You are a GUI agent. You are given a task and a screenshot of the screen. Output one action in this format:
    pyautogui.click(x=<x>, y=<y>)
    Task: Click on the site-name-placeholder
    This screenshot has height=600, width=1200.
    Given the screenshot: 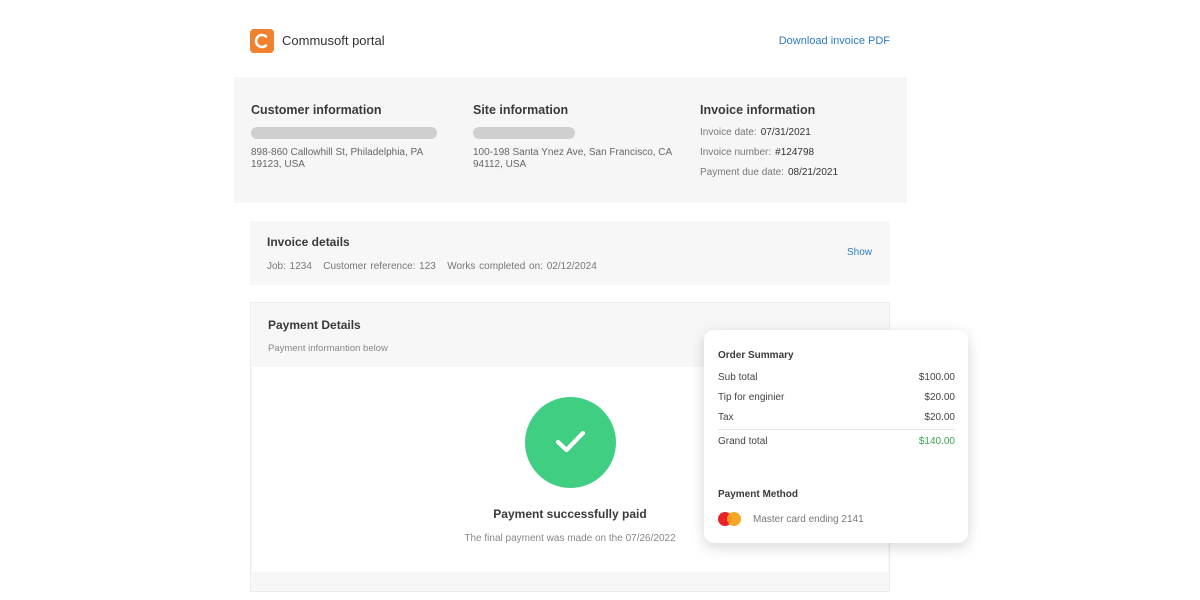 What is the action you would take?
    pyautogui.click(x=524, y=133)
    